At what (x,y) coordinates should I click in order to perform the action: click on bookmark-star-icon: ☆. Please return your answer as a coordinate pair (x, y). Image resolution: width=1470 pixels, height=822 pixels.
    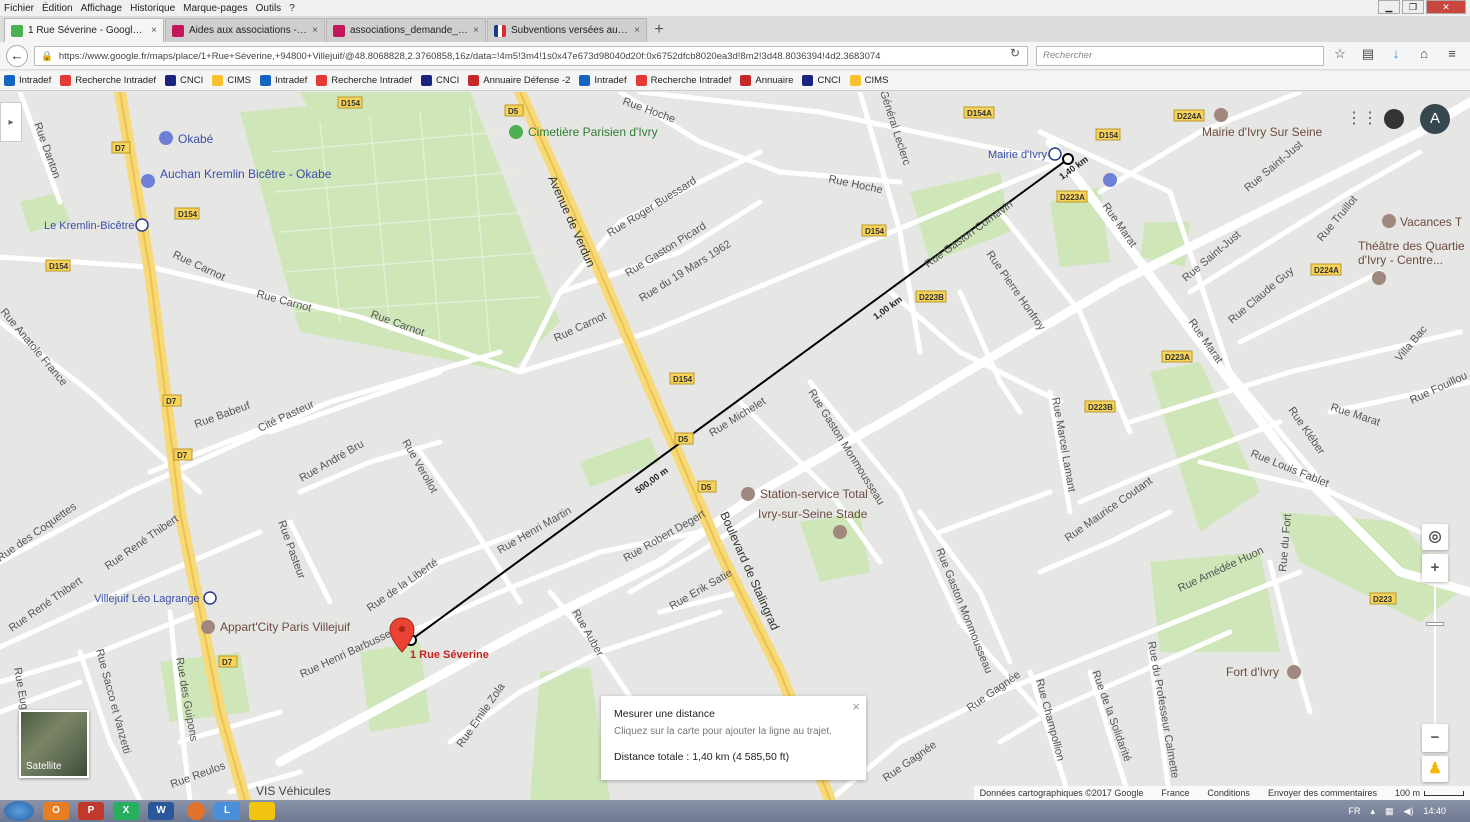
    Looking at the image, I should click on (1340, 56).